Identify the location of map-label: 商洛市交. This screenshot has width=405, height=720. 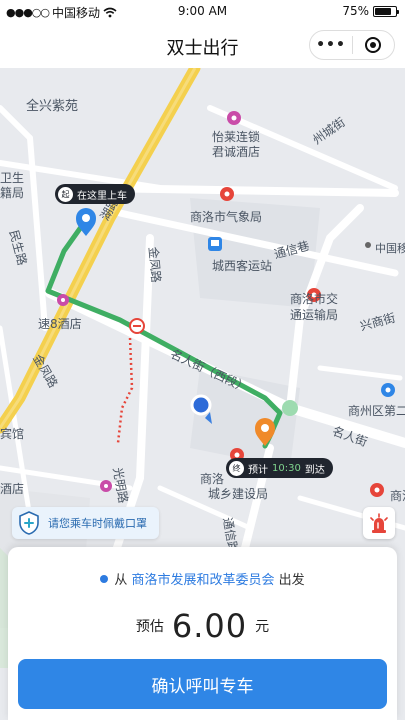
(314, 299).